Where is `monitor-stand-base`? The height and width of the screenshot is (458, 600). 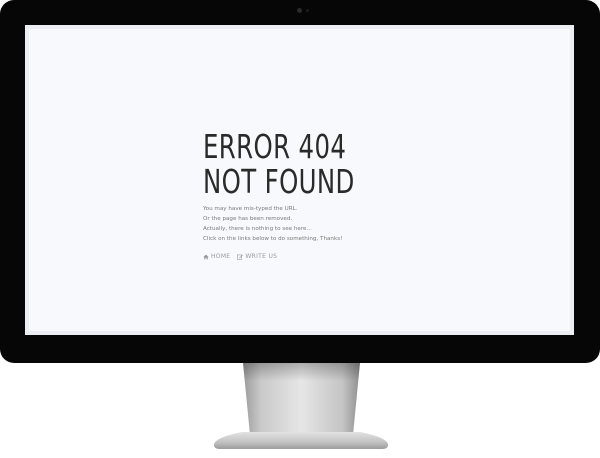 monitor-stand-base is located at coordinates (301, 440).